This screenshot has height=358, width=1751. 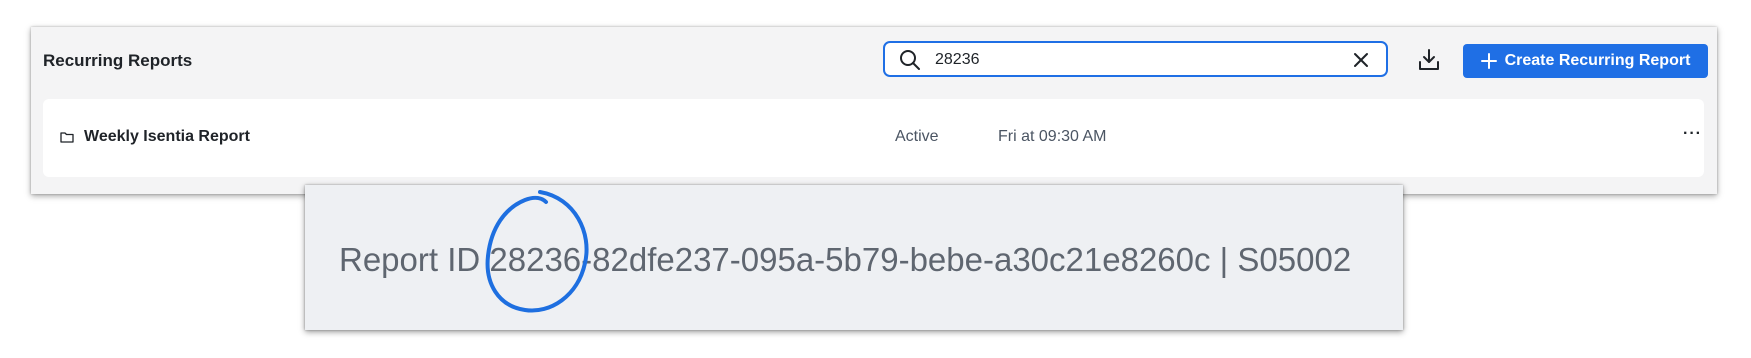 I want to click on report-name: Weekly Isentia Report, so click(x=167, y=137).